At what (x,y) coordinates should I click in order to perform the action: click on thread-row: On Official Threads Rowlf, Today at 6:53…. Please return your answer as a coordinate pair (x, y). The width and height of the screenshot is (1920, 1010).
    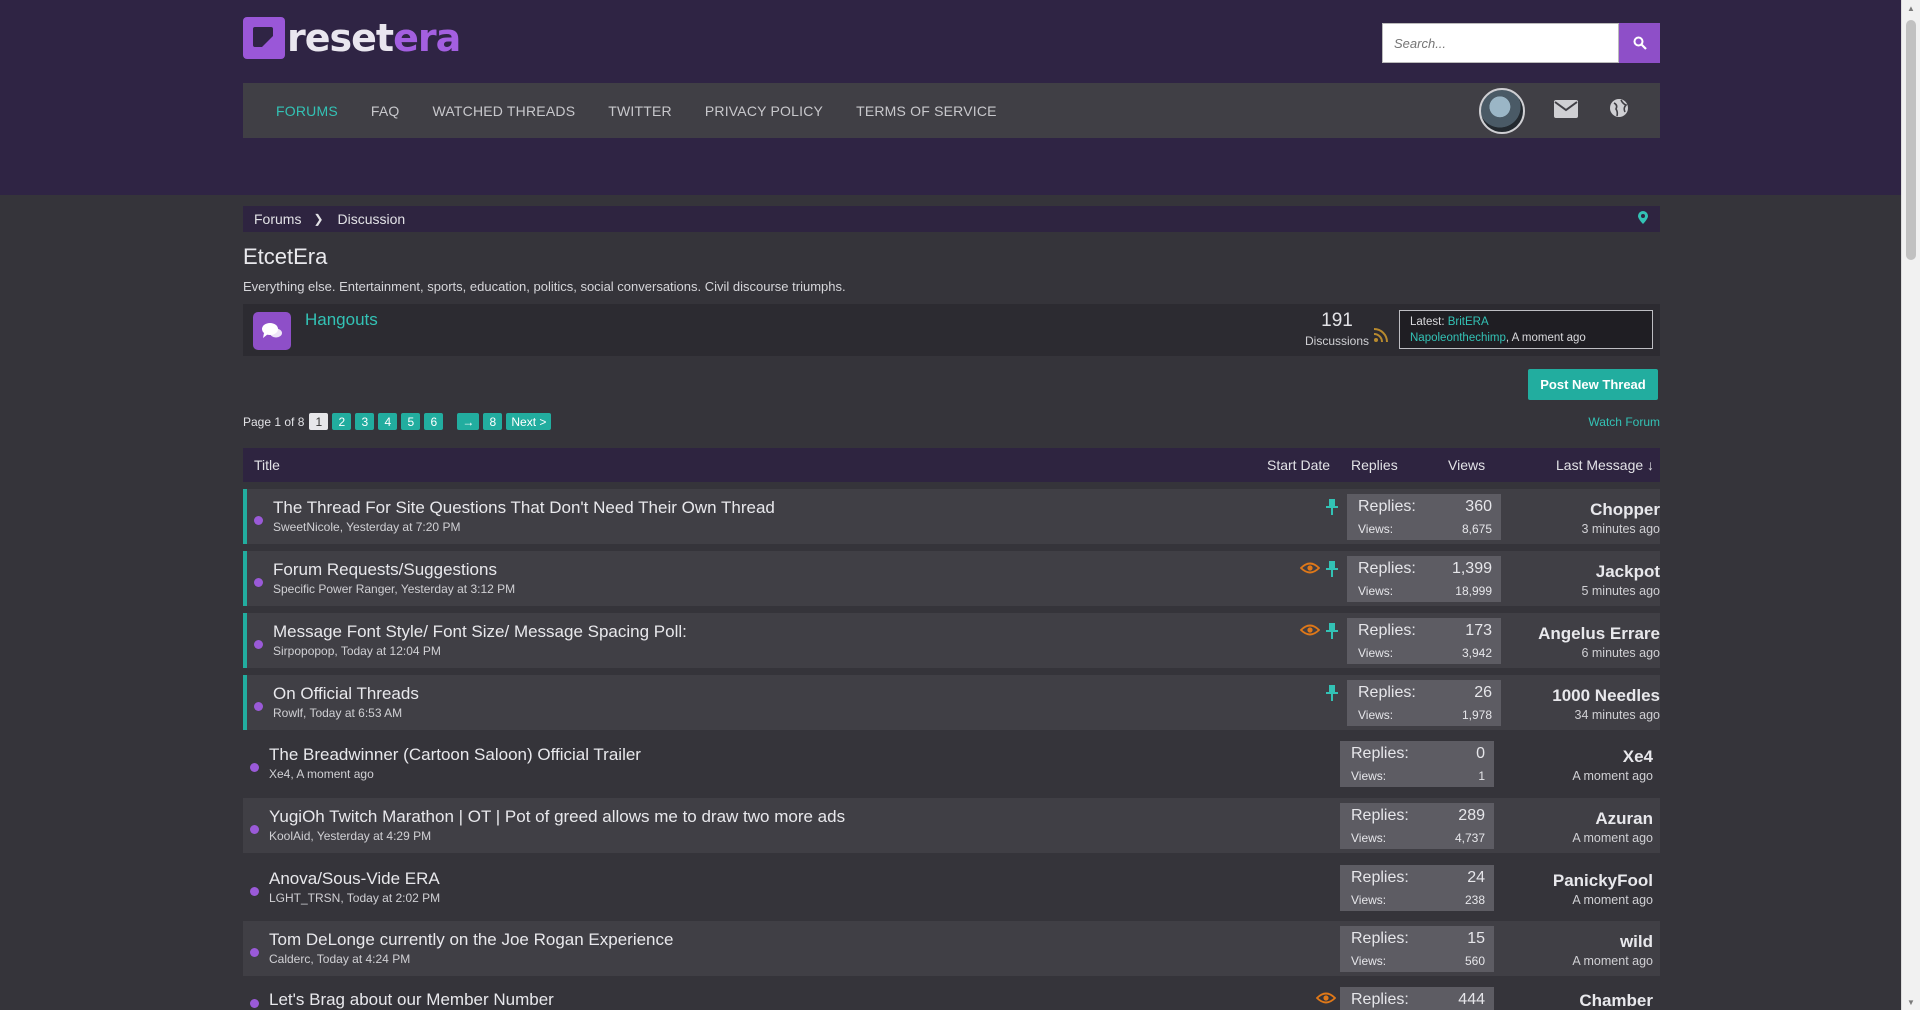
    Looking at the image, I should click on (951, 702).